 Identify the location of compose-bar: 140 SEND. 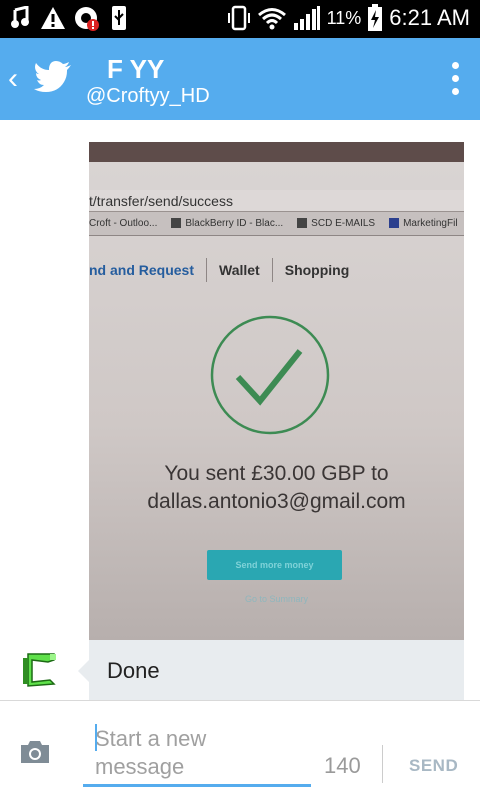
(240, 750).